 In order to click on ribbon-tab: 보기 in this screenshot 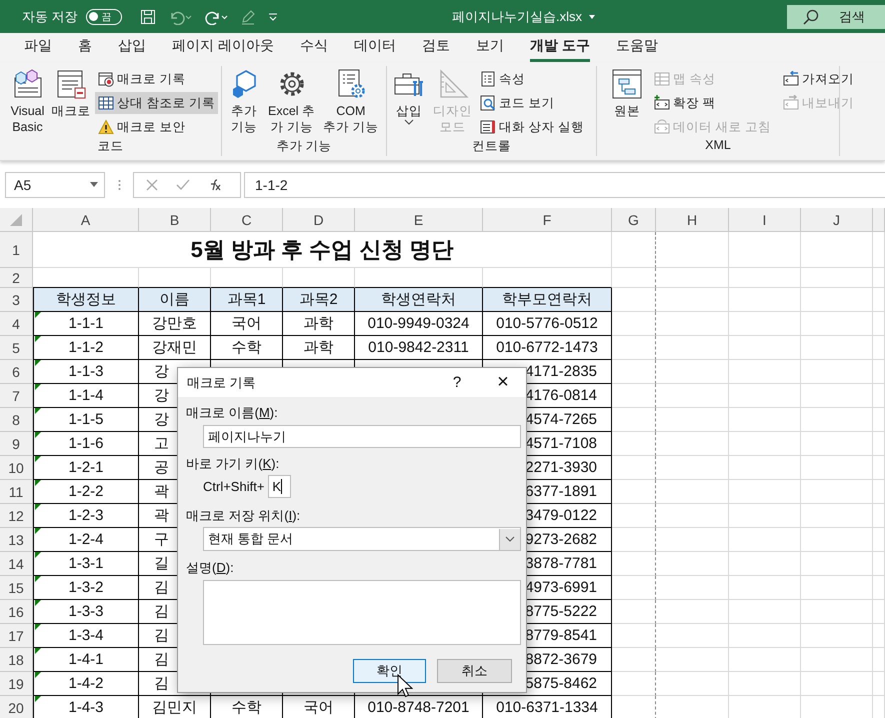, I will do `click(489, 49)`.